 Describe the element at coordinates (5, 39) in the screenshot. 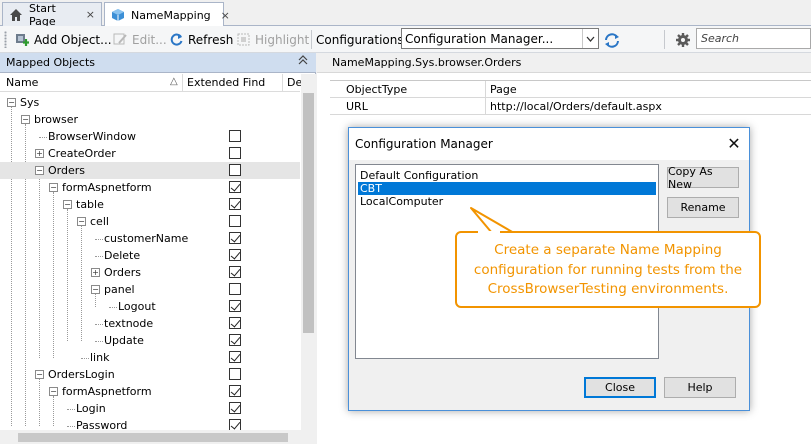

I see `toolbar-grip` at that location.